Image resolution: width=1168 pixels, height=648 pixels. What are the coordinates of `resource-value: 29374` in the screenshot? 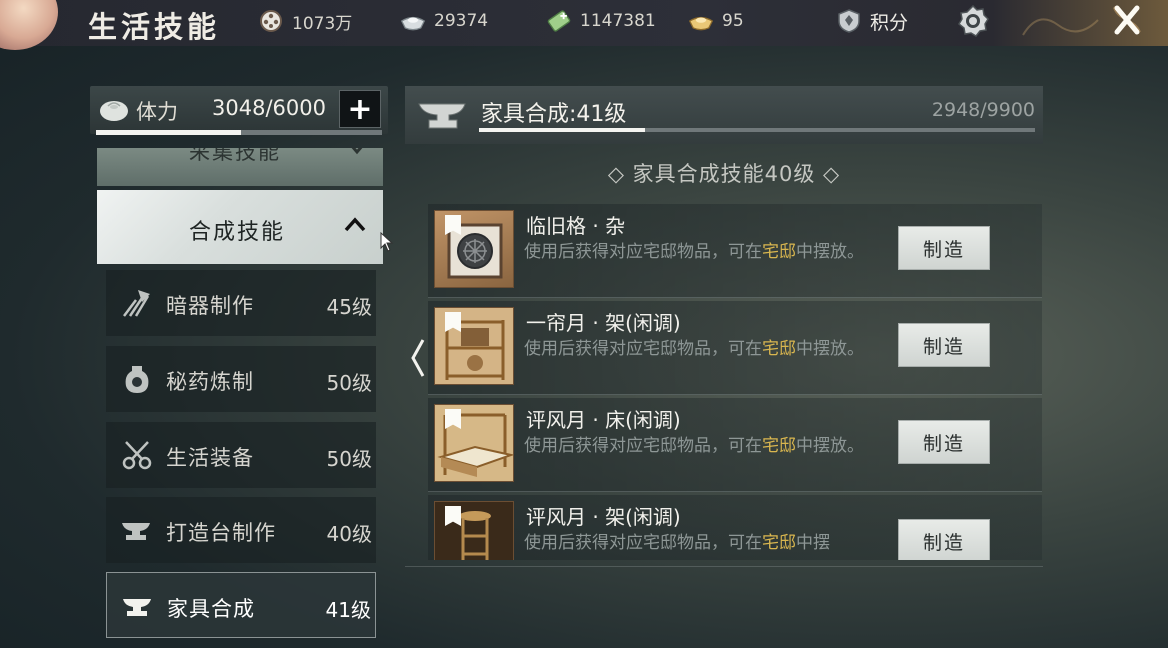 It's located at (461, 21).